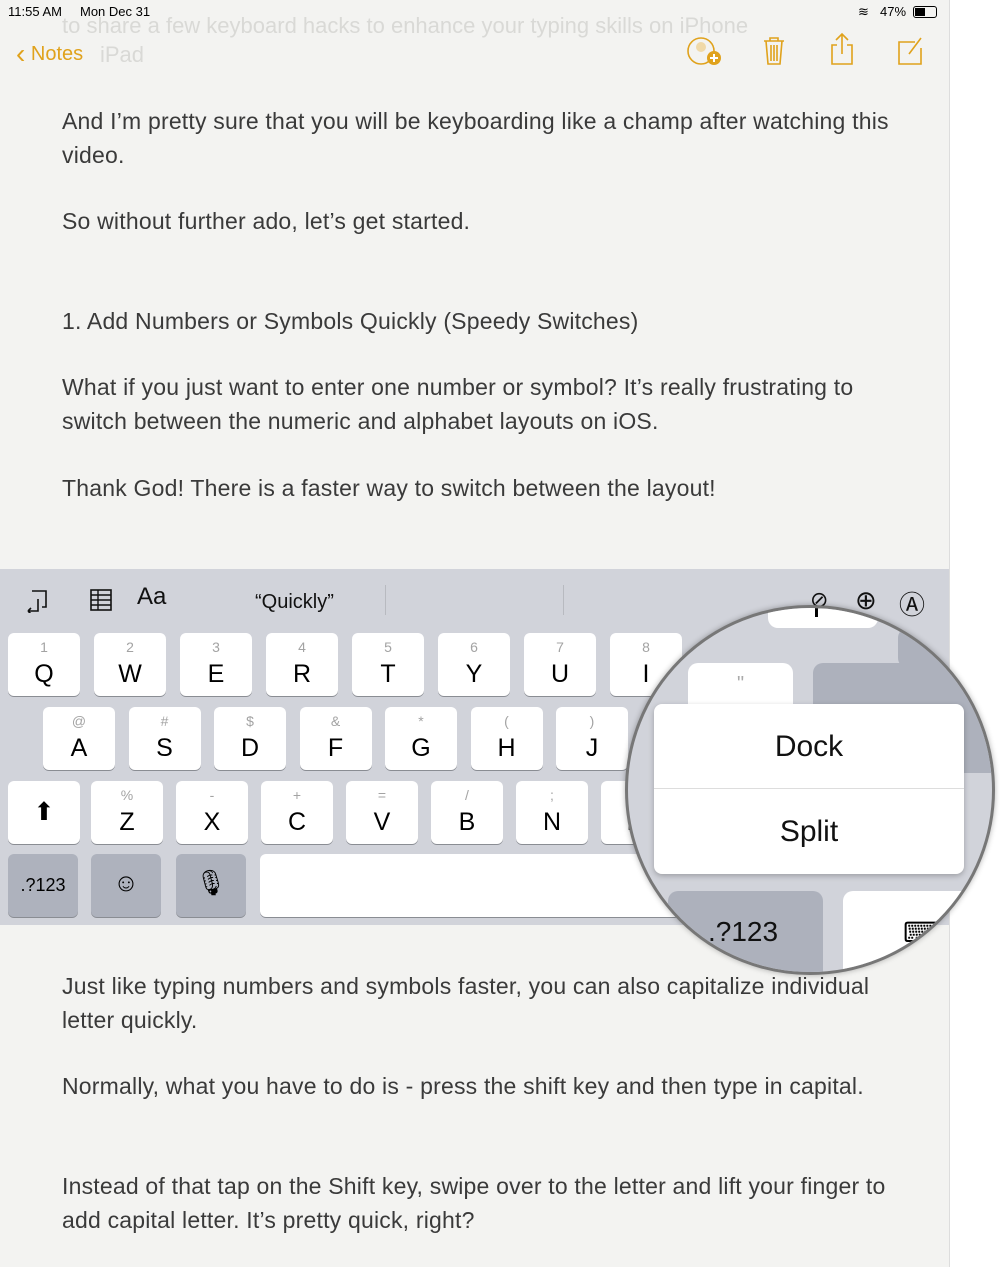 The height and width of the screenshot is (1267, 1000). Describe the element at coordinates (928, 648) in the screenshot. I see `delete-key` at that location.